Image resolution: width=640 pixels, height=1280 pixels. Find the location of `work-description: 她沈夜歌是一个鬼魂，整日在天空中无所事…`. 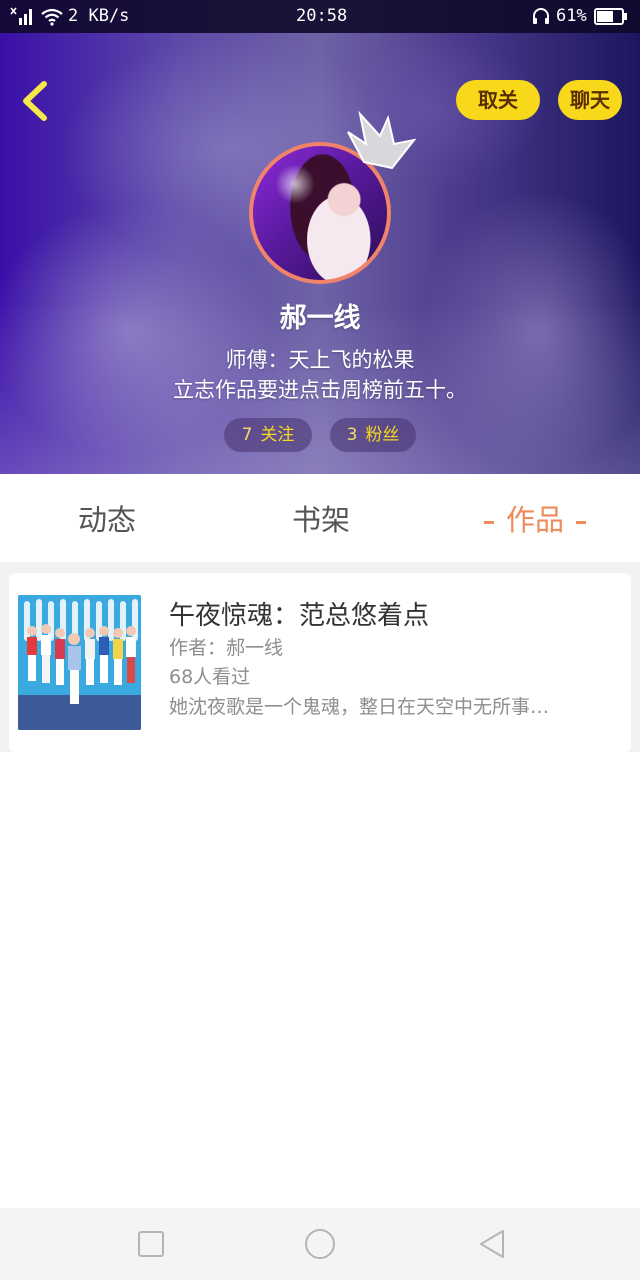

work-description: 她沈夜歌是一个鬼魂，整日在天空中无所事… is located at coordinates (359, 707).